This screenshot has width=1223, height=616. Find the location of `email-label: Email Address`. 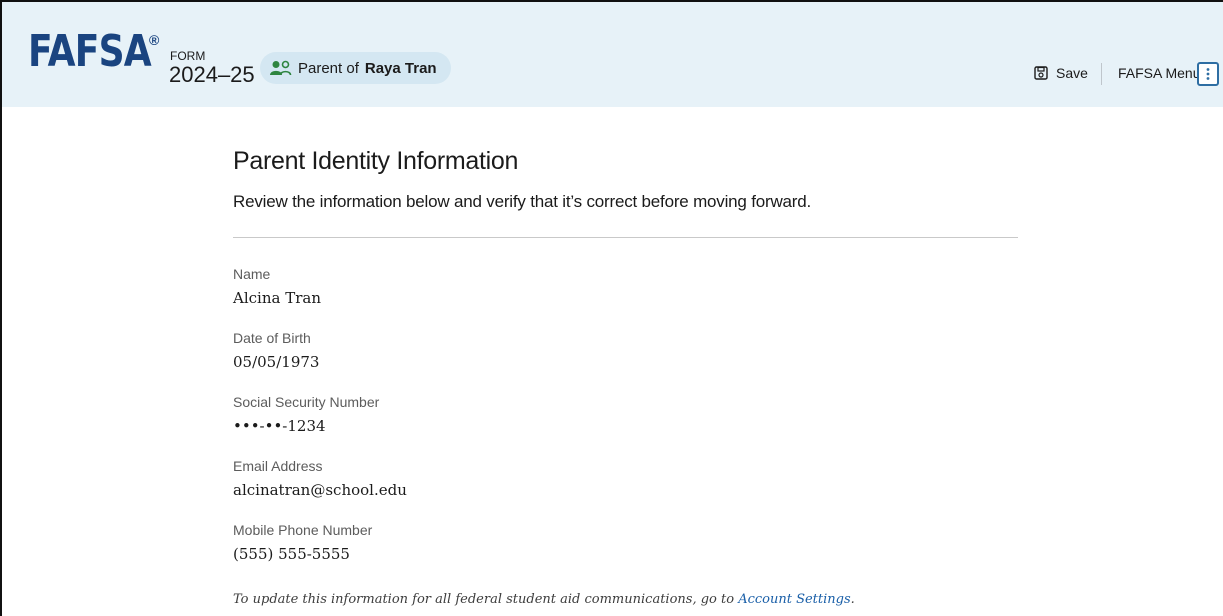

email-label: Email Address is located at coordinates (278, 466).